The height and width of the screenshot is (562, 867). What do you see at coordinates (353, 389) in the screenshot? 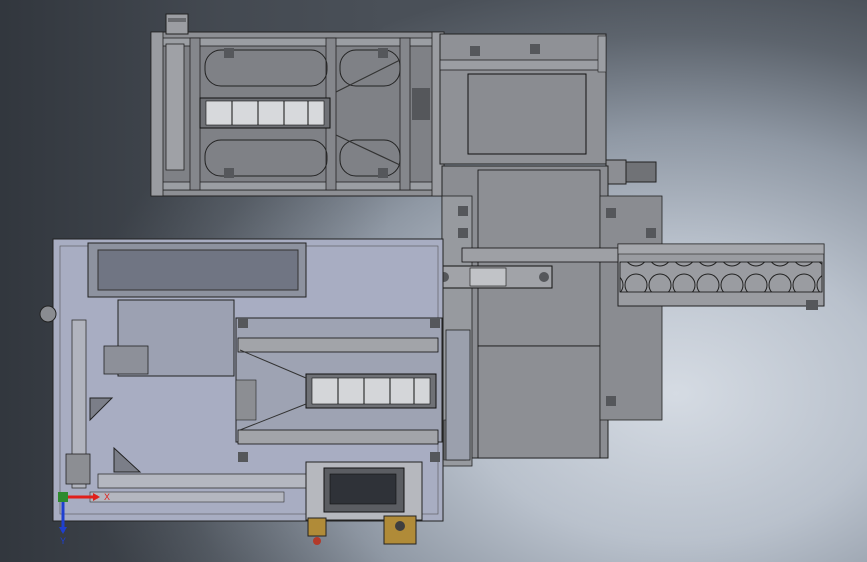
I see `left-inner-conveyor` at bounding box center [353, 389].